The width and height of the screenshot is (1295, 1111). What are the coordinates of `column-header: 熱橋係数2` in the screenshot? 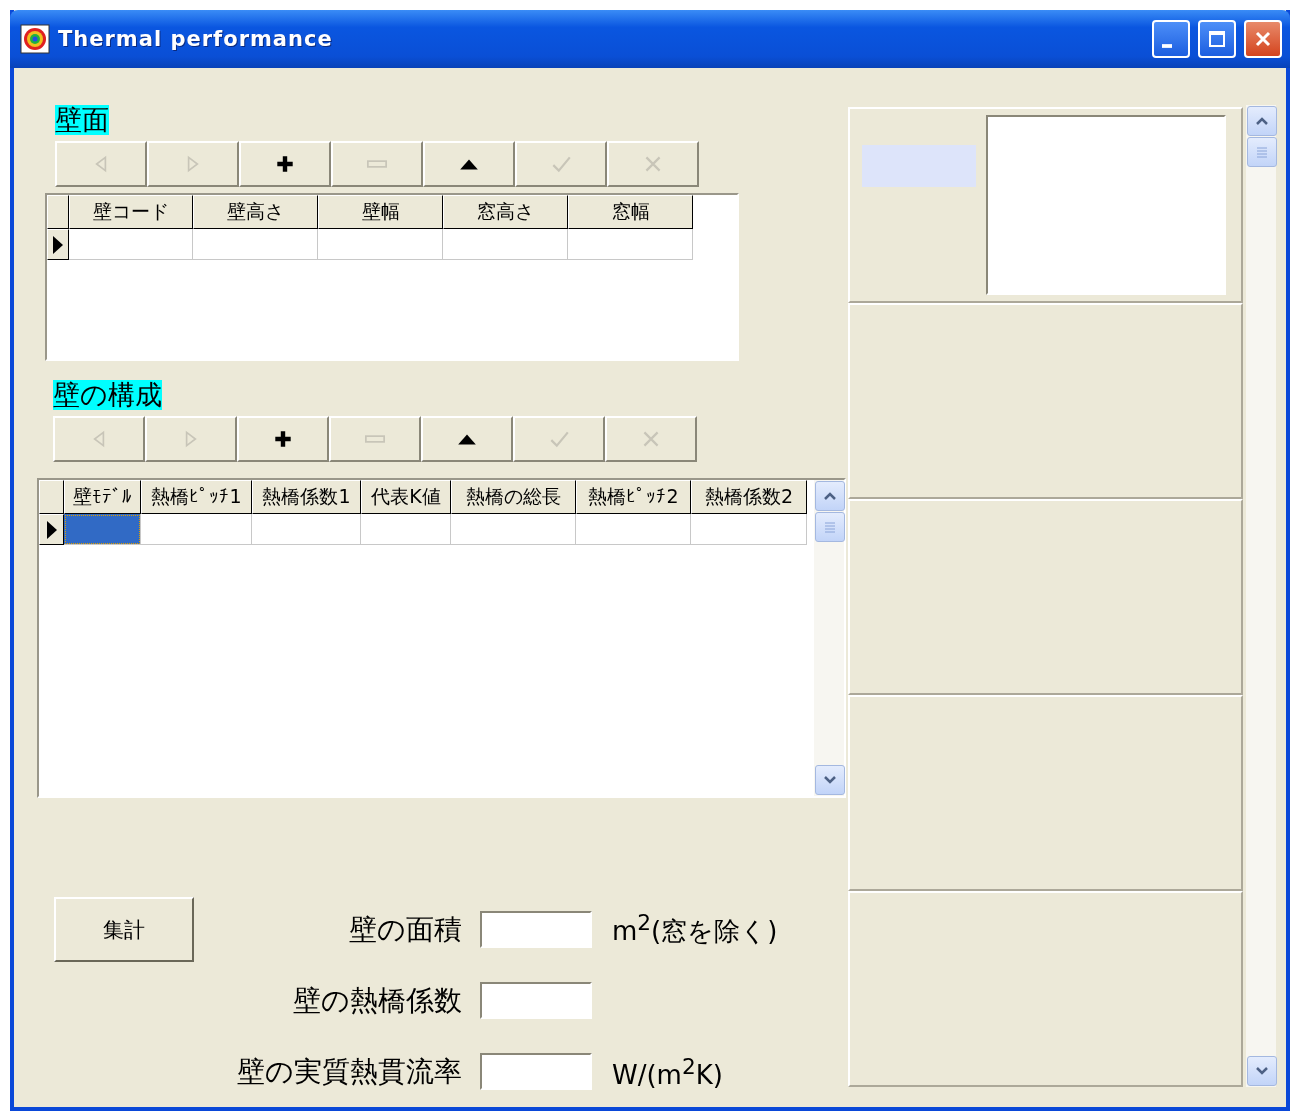 It's located at (749, 497).